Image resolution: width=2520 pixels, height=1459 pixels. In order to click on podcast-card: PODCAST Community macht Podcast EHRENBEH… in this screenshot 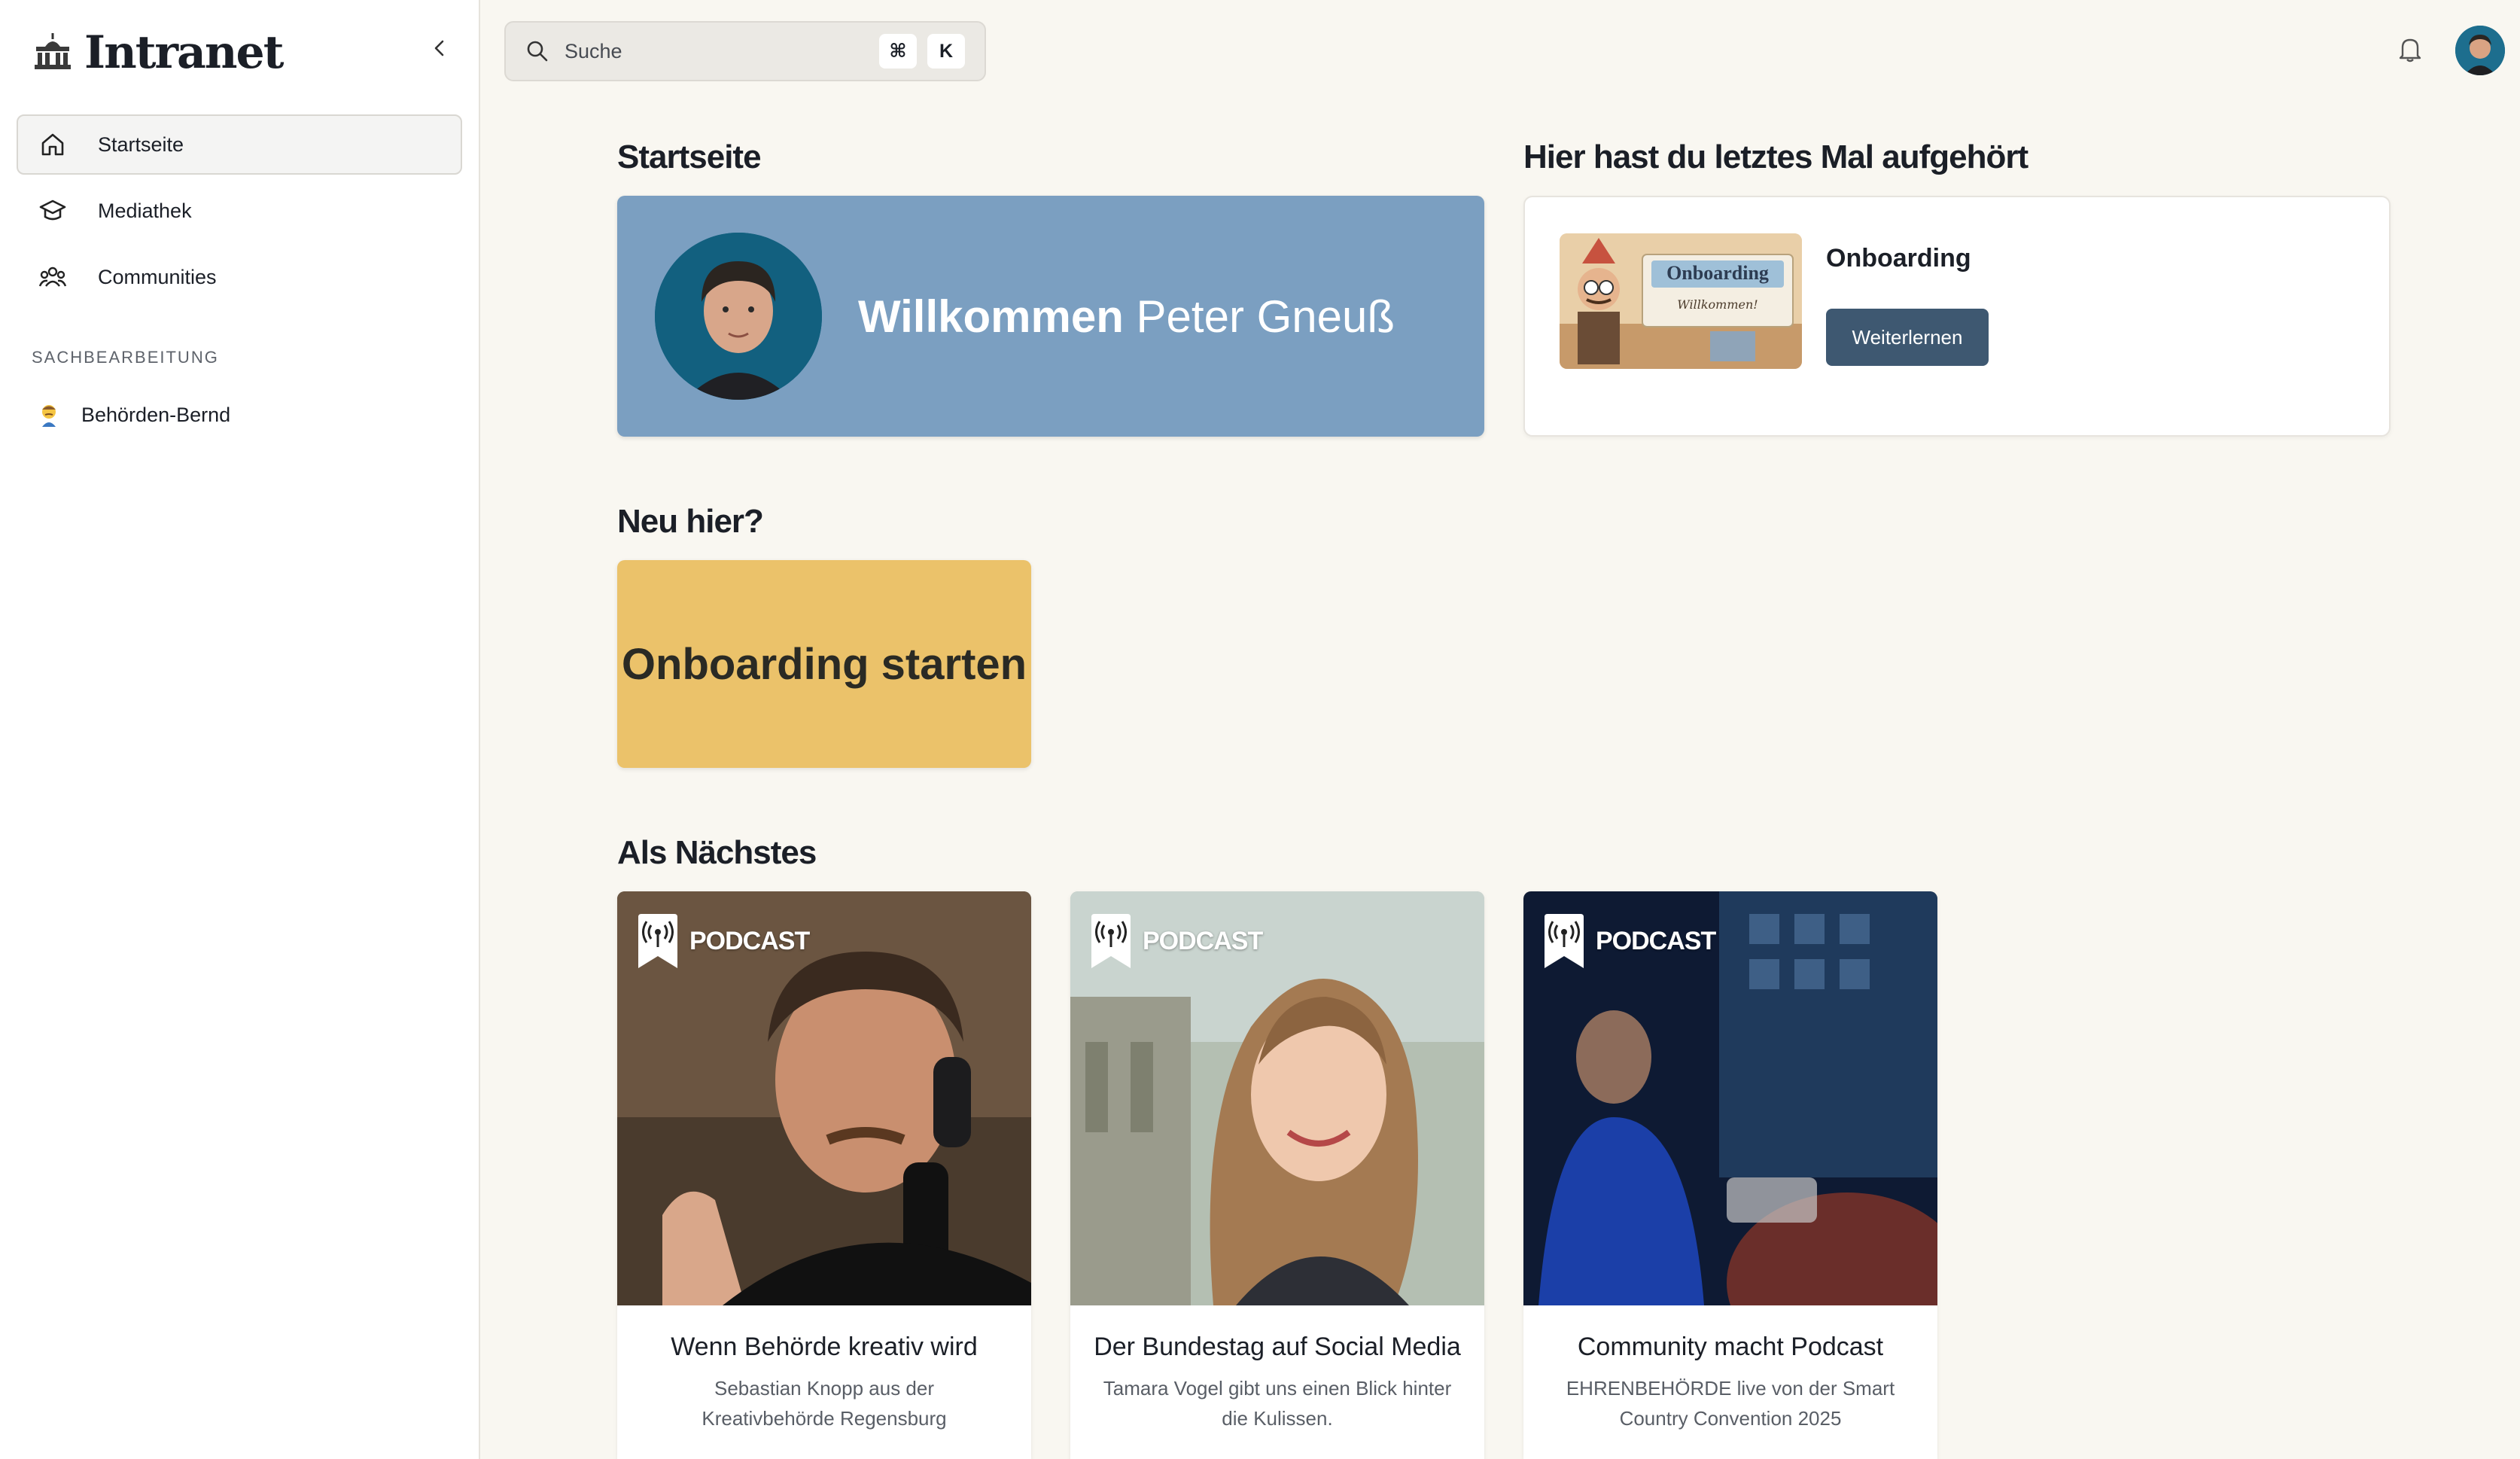, I will do `click(1730, 1175)`.